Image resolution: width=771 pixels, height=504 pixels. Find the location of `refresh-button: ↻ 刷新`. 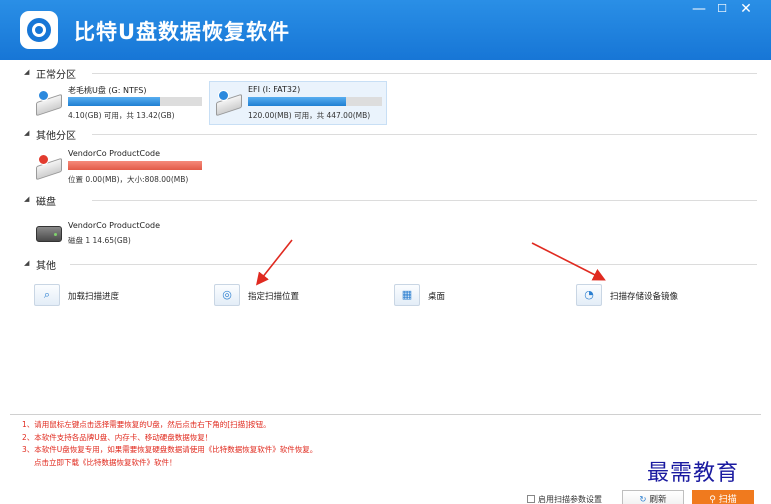

refresh-button: ↻ 刷新 is located at coordinates (653, 497).